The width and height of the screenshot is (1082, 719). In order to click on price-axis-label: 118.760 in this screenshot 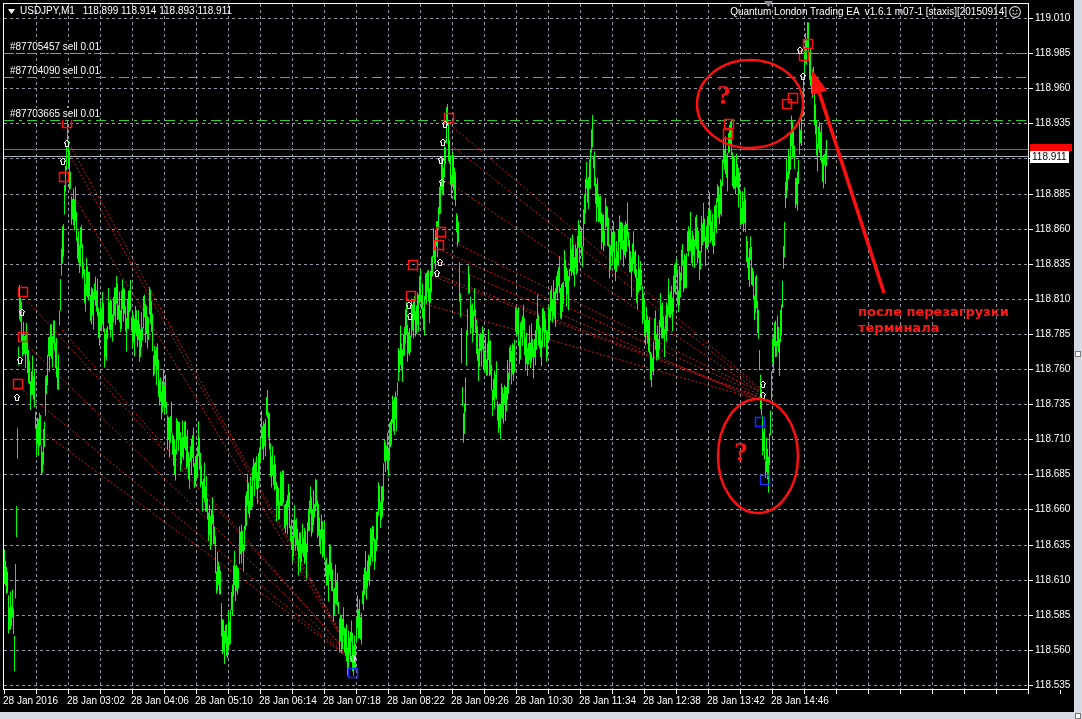, I will do `click(1053, 369)`.